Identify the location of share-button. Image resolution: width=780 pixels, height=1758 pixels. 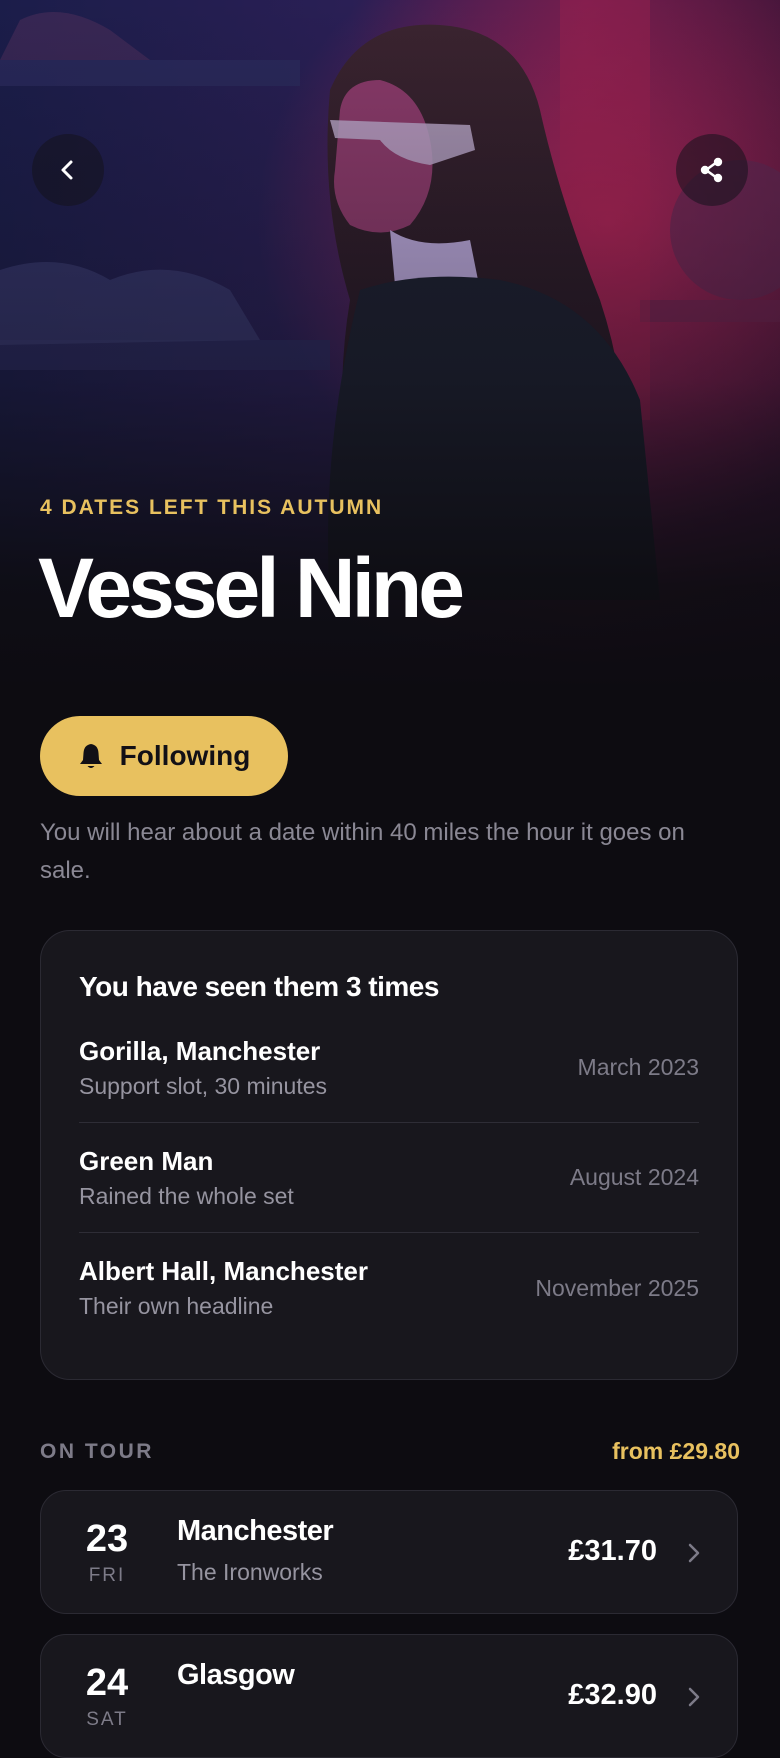
(712, 170).